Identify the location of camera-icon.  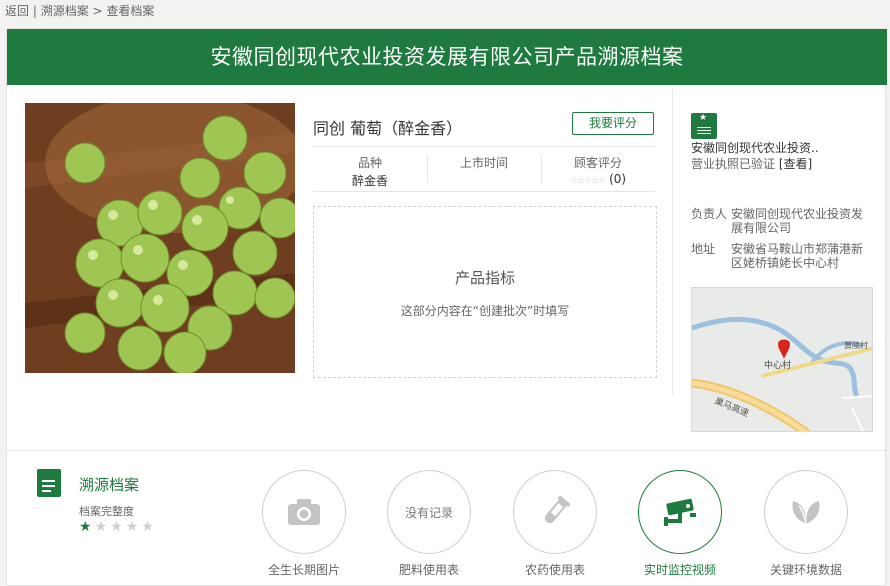
(304, 512).